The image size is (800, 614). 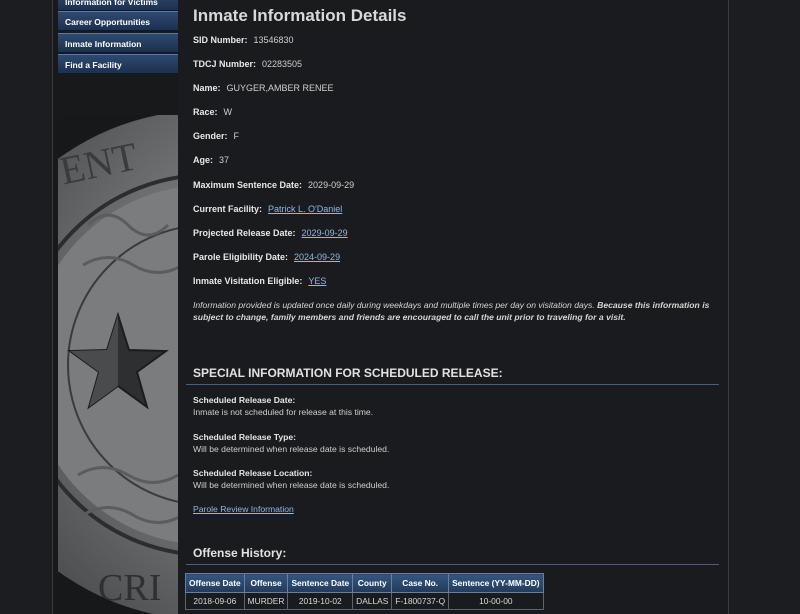 I want to click on race-field: Race: W, so click(x=212, y=112).